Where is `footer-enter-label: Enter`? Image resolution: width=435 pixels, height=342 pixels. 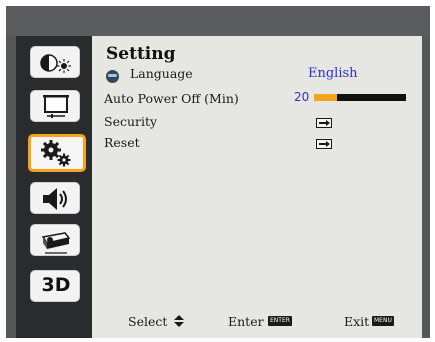 footer-enter-label: Enter is located at coordinates (246, 321).